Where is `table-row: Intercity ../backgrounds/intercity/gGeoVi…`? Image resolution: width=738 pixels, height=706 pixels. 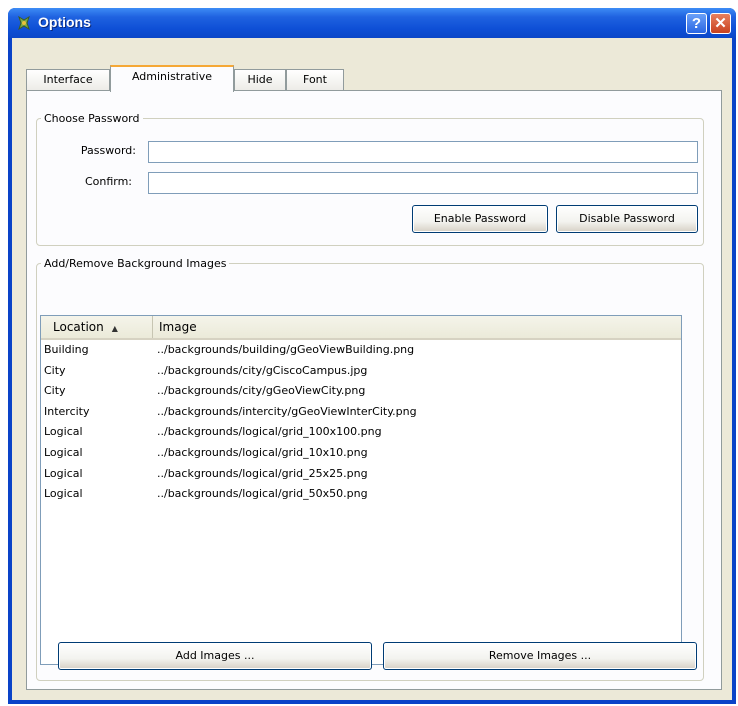 table-row: Intercity ../backgrounds/intercity/gGeoVi… is located at coordinates (361, 412).